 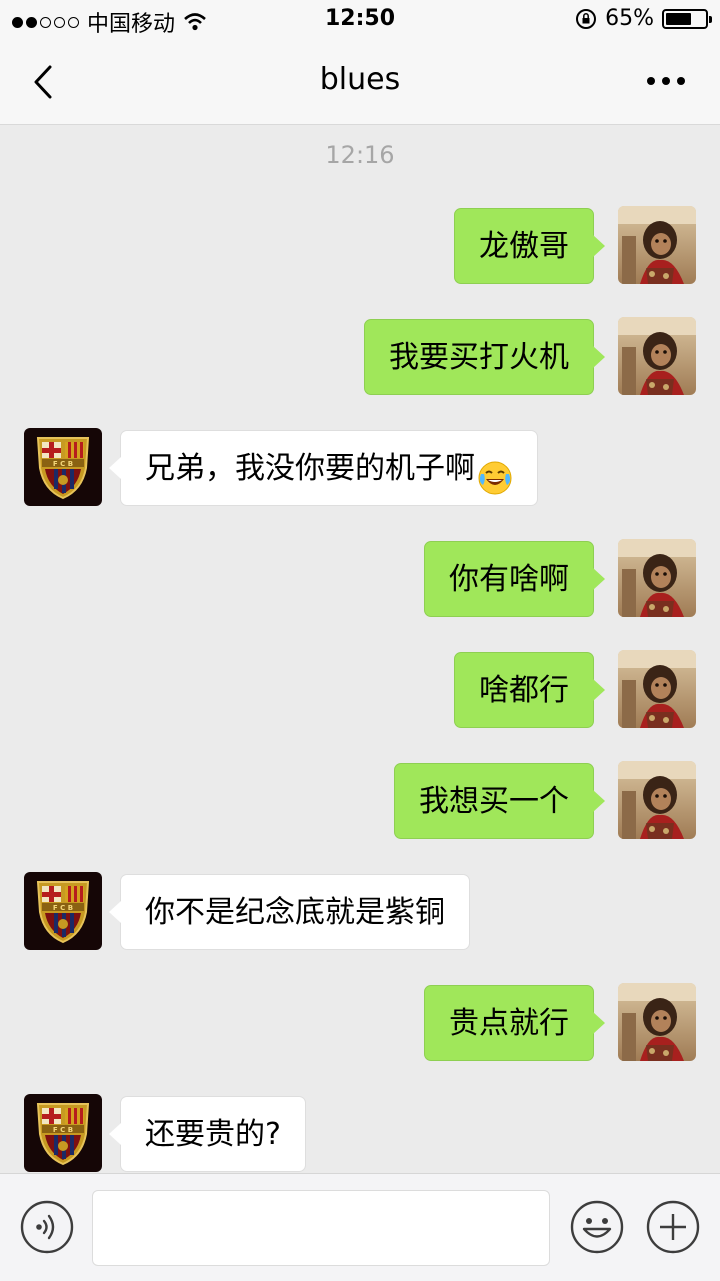 I want to click on sent-message: 我想买一个, so click(x=360, y=801).